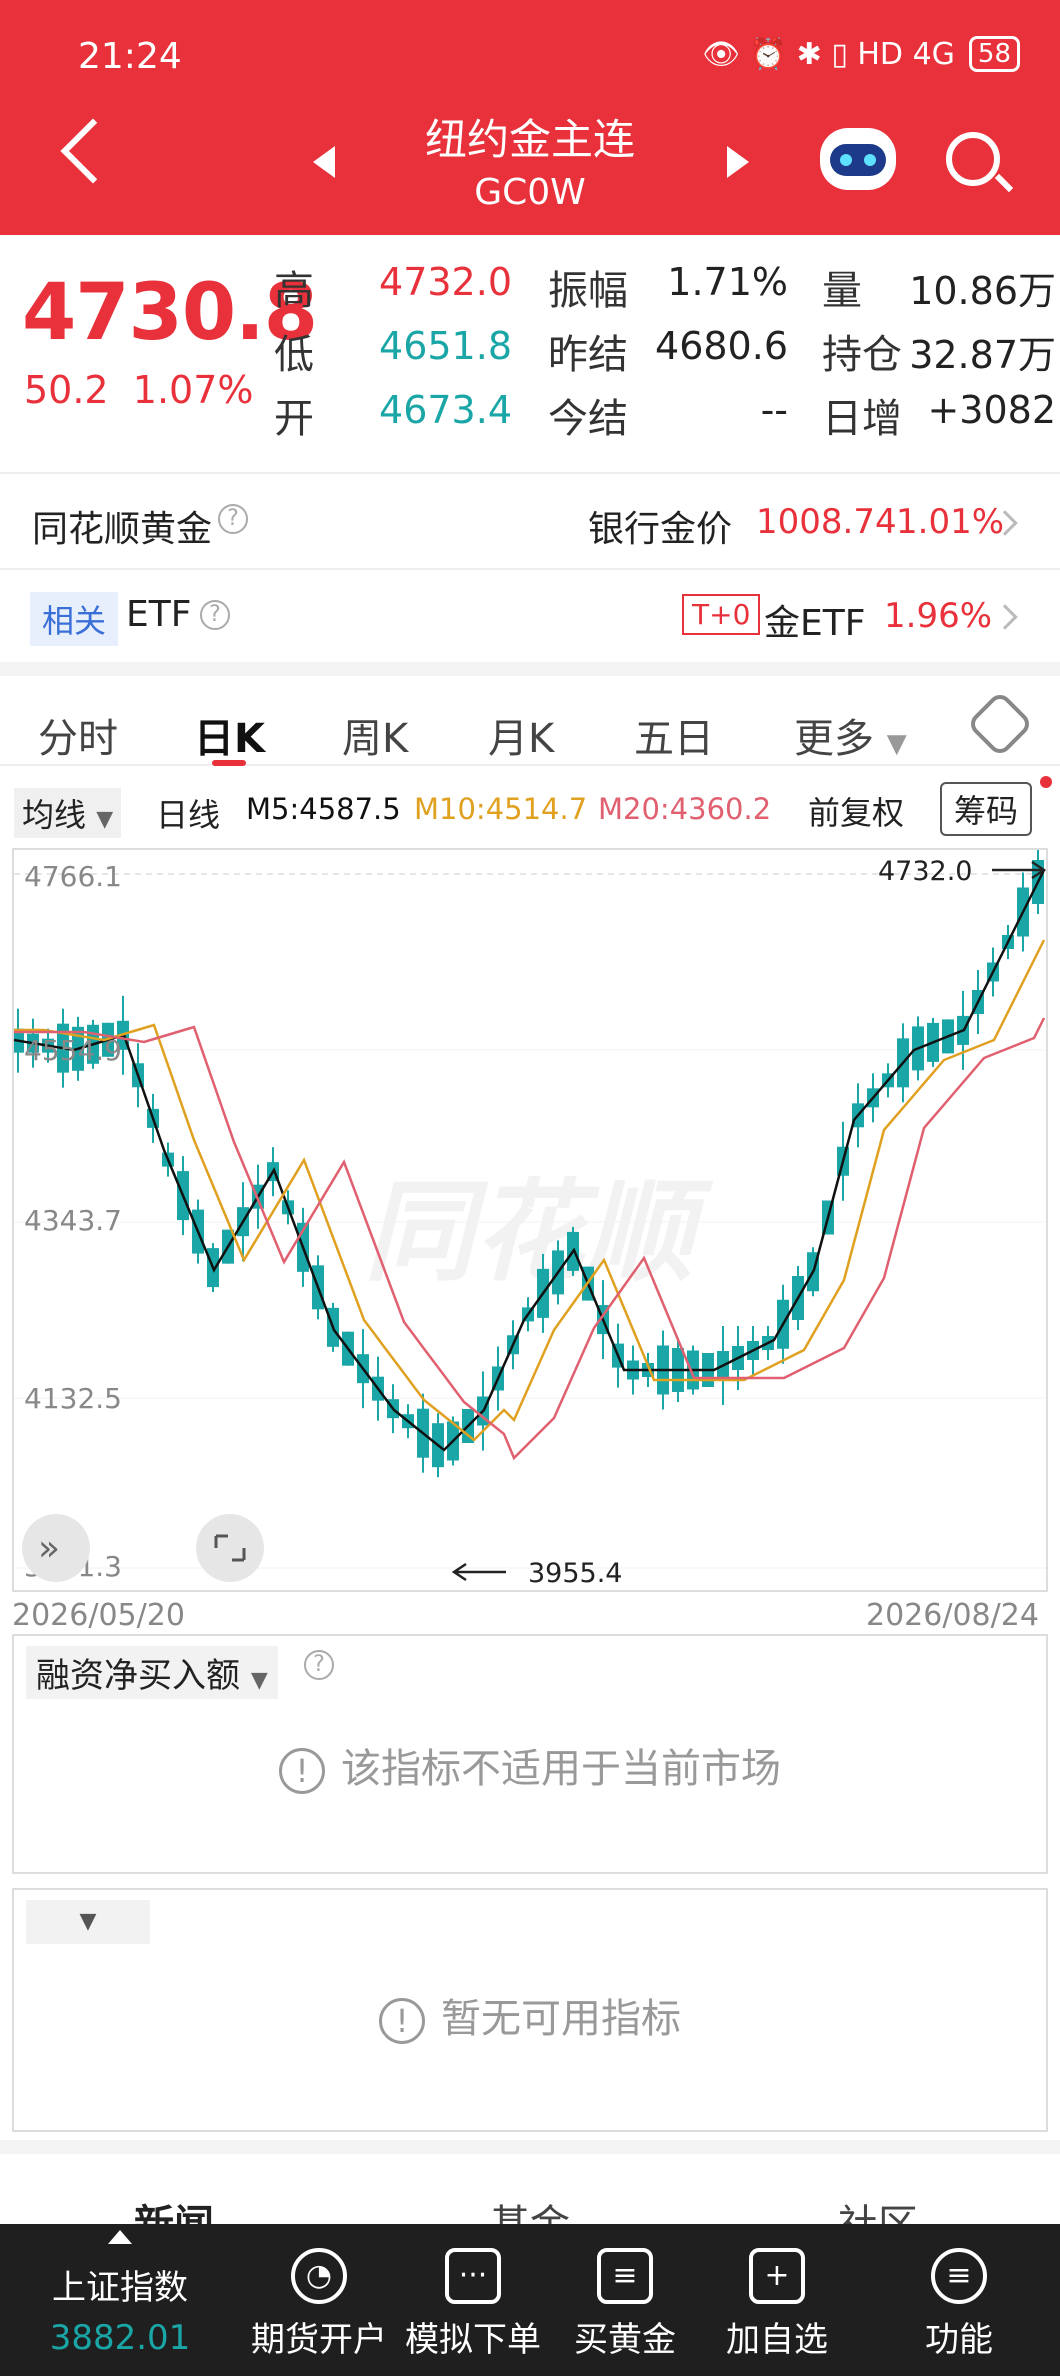  I want to click on change-value: 50.2, so click(66, 390).